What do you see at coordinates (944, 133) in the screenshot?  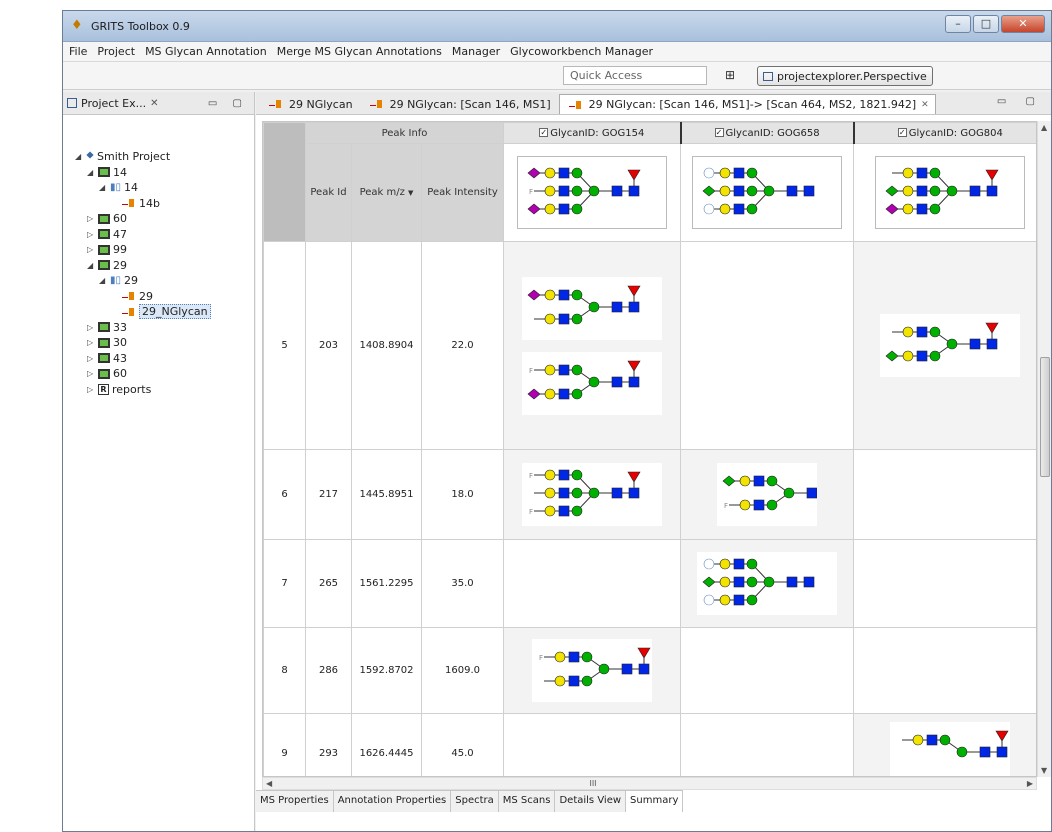 I see `glycan-header-3: ✓ GlycanID: GOG804` at bounding box center [944, 133].